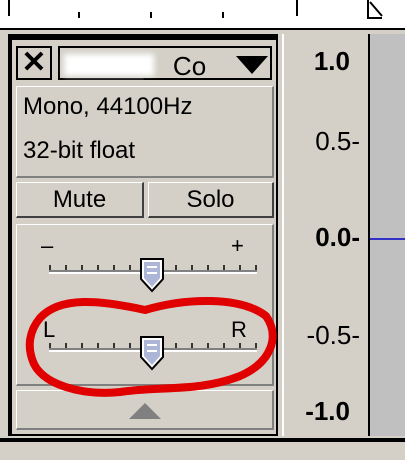 Image resolution: width=405 pixels, height=460 pixels. I want to click on pan-slider, so click(153, 351).